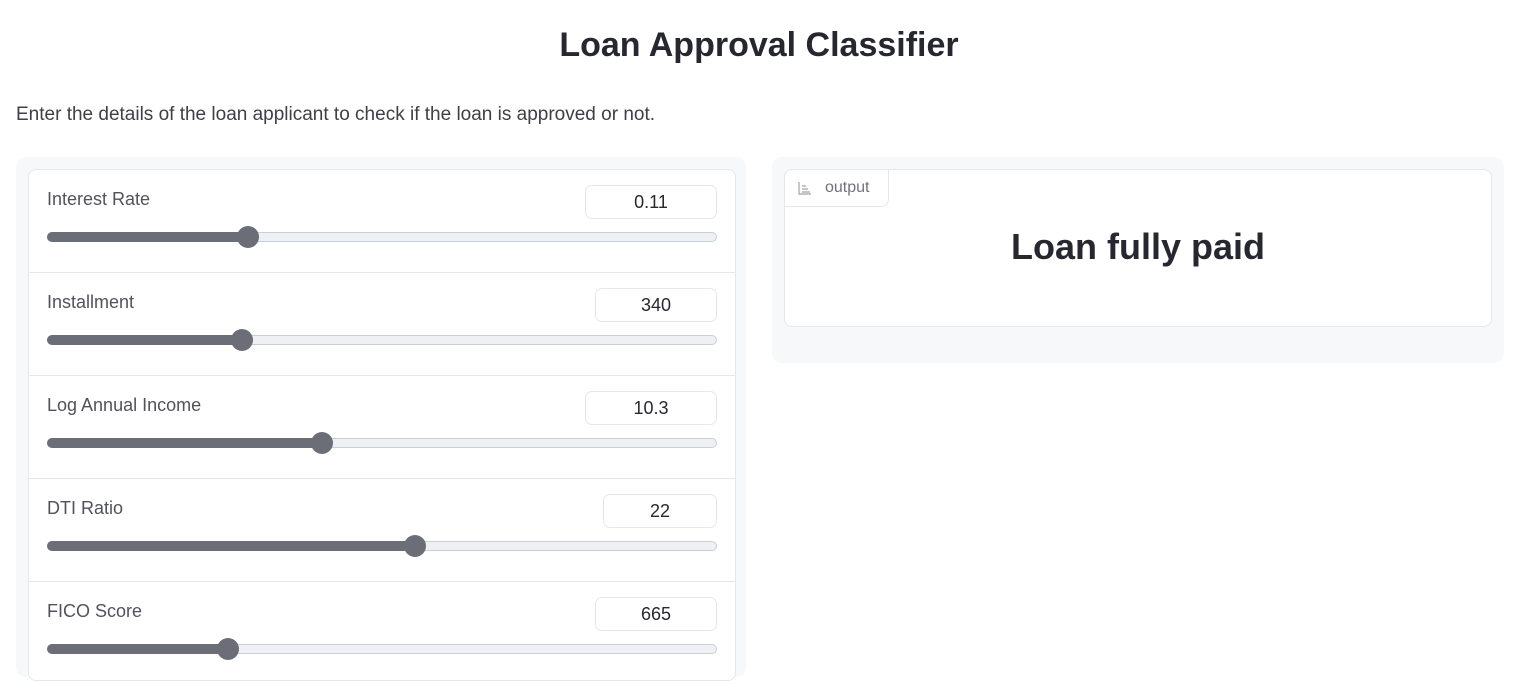  I want to click on output-panel: output Loan fully paid, so click(1138, 260).